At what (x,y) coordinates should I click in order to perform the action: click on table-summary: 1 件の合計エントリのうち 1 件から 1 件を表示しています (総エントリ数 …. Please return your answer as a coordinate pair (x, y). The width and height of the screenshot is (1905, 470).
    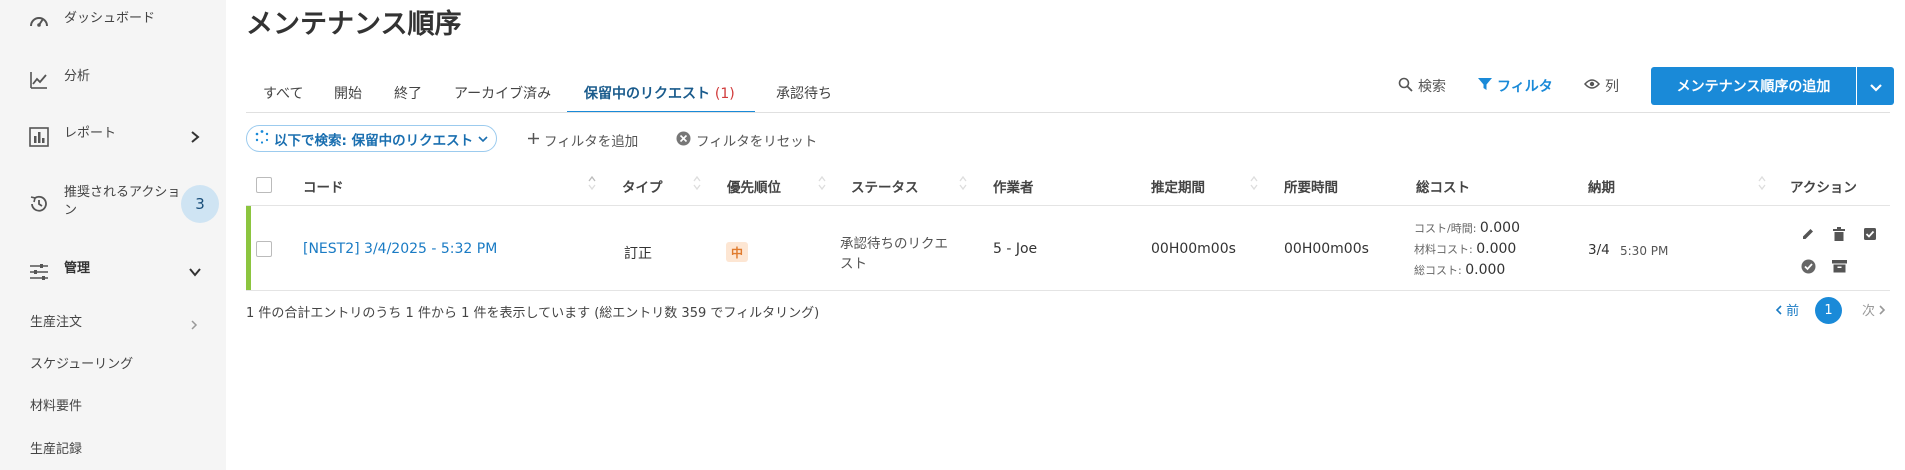
    Looking at the image, I should click on (533, 313).